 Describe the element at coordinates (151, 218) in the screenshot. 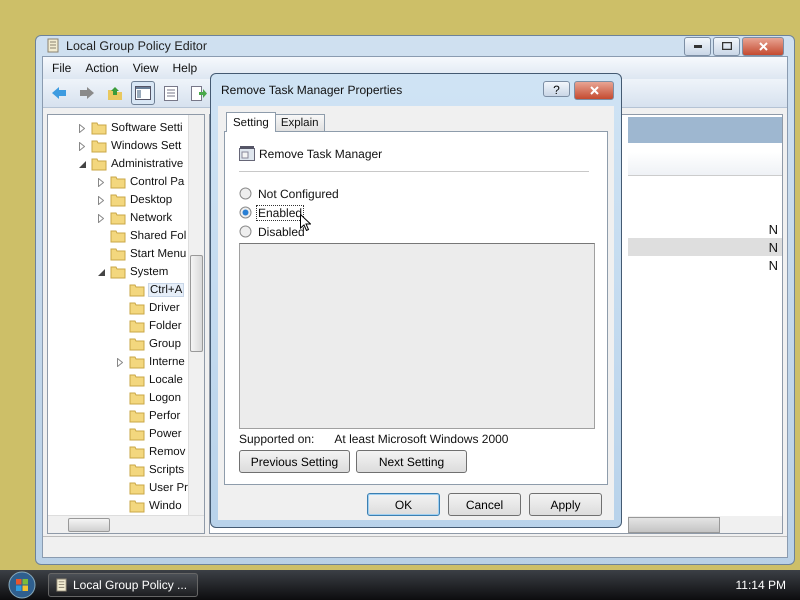

I see `tree-item: Network` at that location.